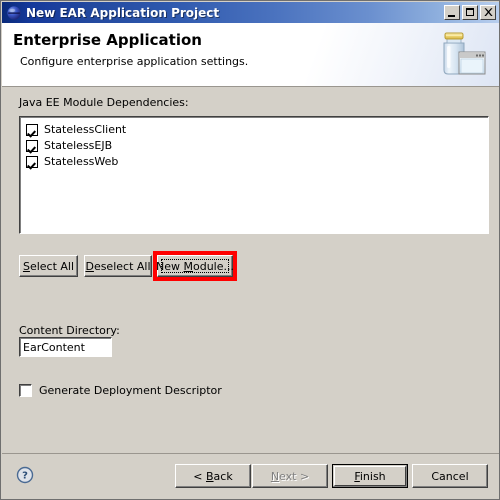 This screenshot has width=500, height=500. Describe the element at coordinates (257, 161) in the screenshot. I see `list-item: StatelessWeb` at that location.